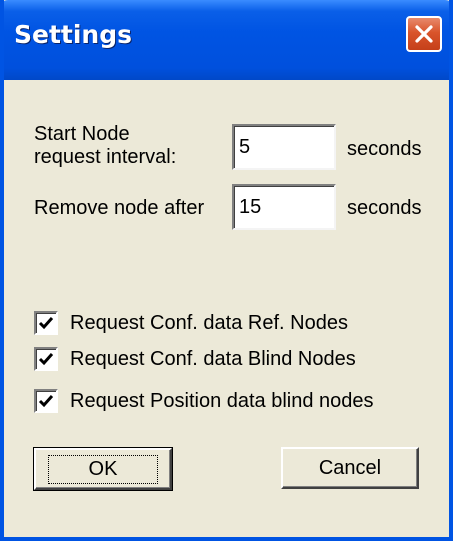 The width and height of the screenshot is (453, 541). I want to click on position-blind-nodes-checkbox, so click(46, 401).